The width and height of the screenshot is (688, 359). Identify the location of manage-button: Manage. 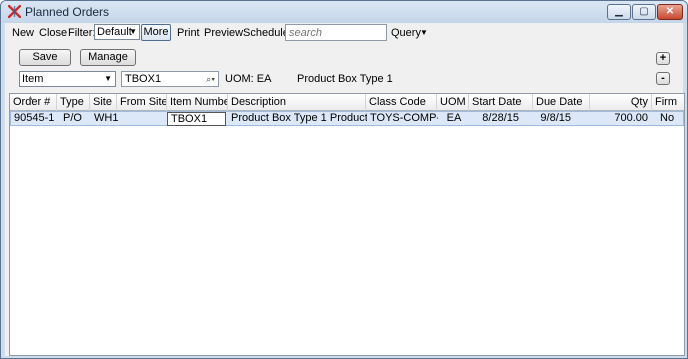
(108, 57).